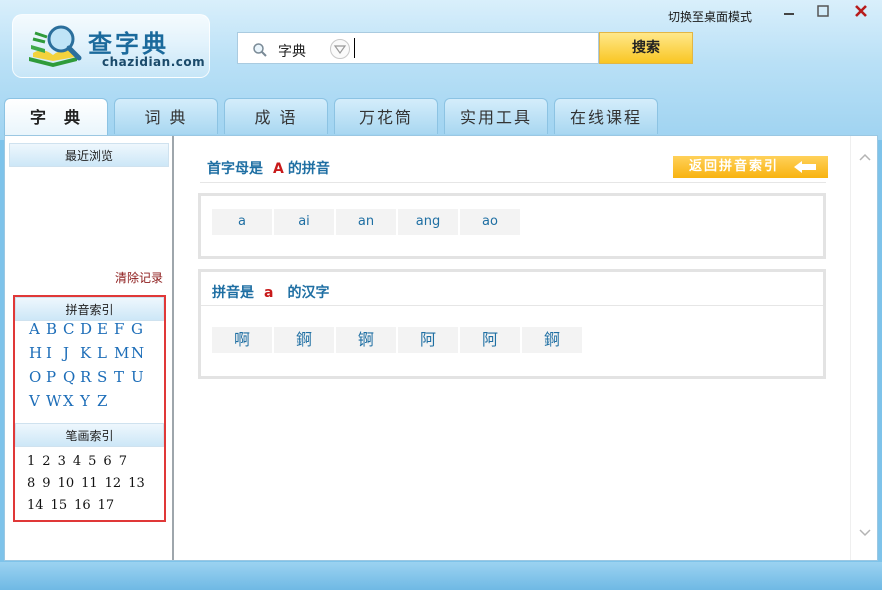  What do you see at coordinates (606, 116) in the screenshot?
I see `tab-online-courses: 在线课程` at bounding box center [606, 116].